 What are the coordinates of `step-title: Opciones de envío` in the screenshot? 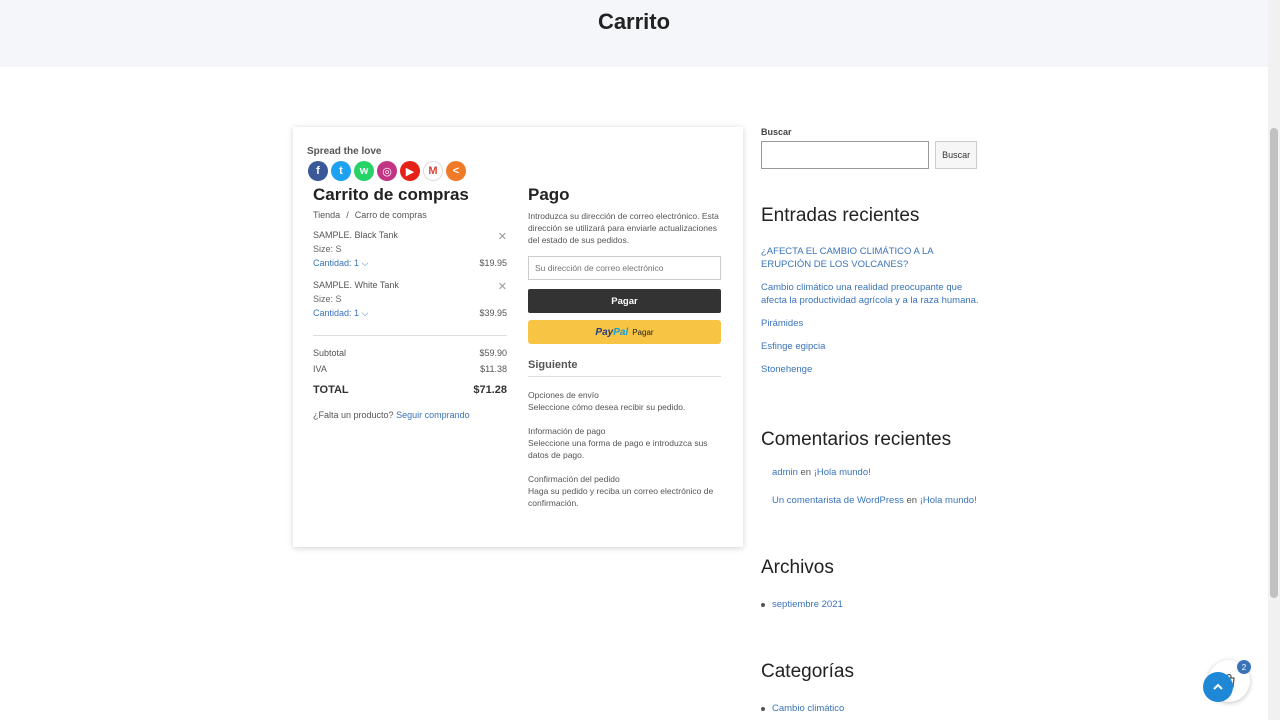 It's located at (563, 395).